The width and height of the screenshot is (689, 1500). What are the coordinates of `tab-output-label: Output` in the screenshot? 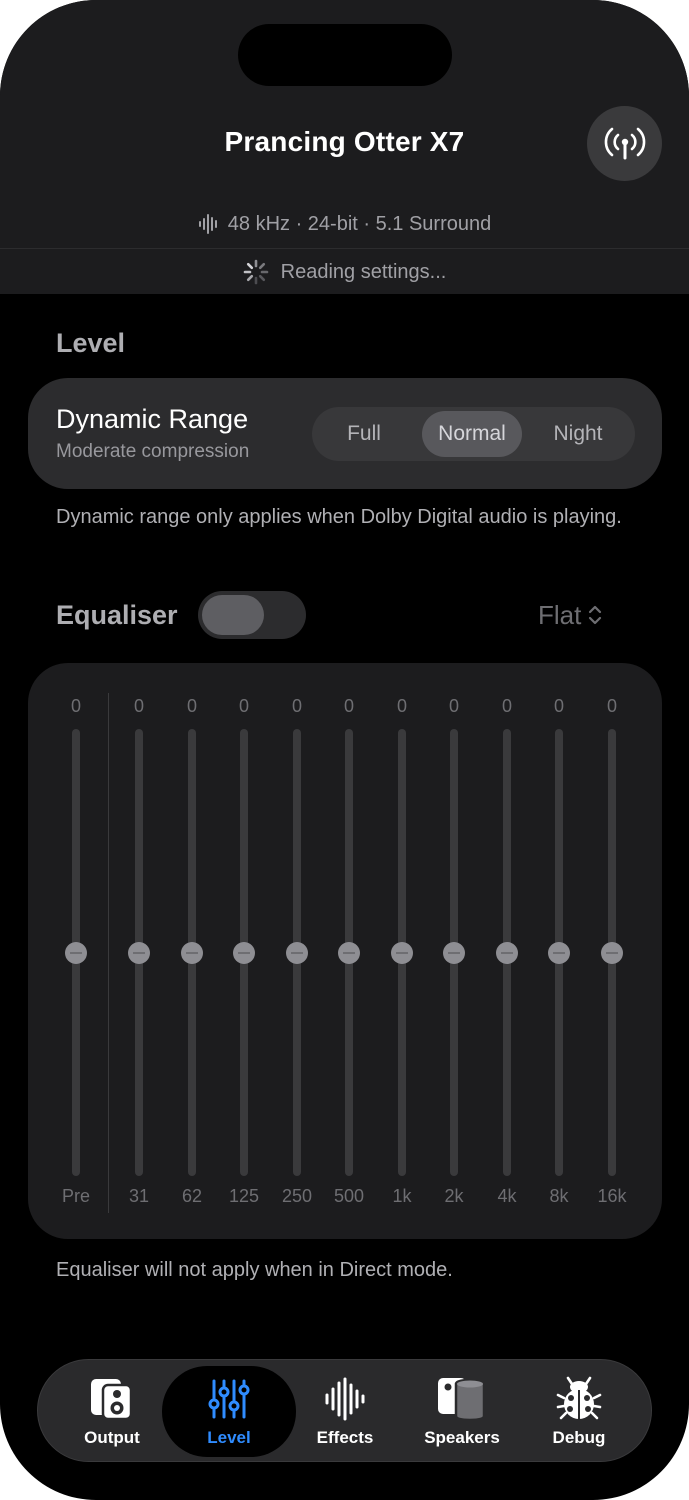 It's located at (112, 1437).